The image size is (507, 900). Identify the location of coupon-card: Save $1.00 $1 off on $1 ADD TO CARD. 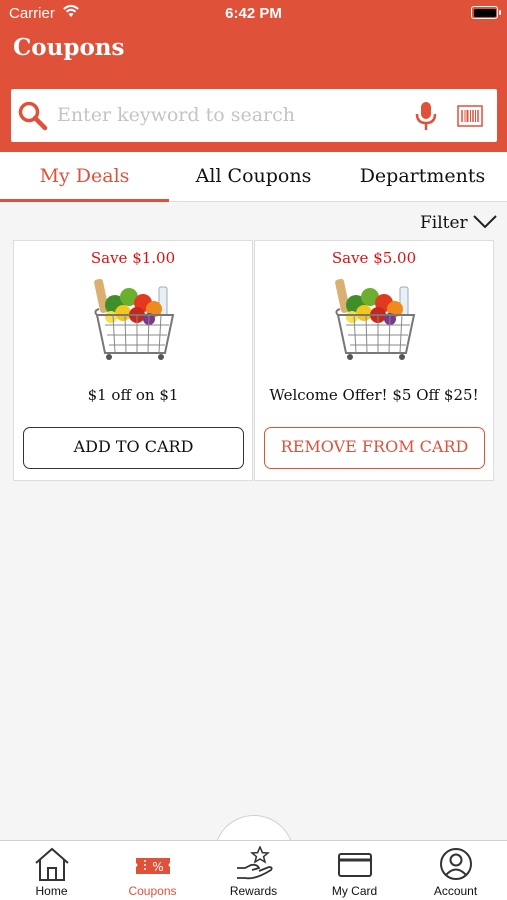
(133, 360).